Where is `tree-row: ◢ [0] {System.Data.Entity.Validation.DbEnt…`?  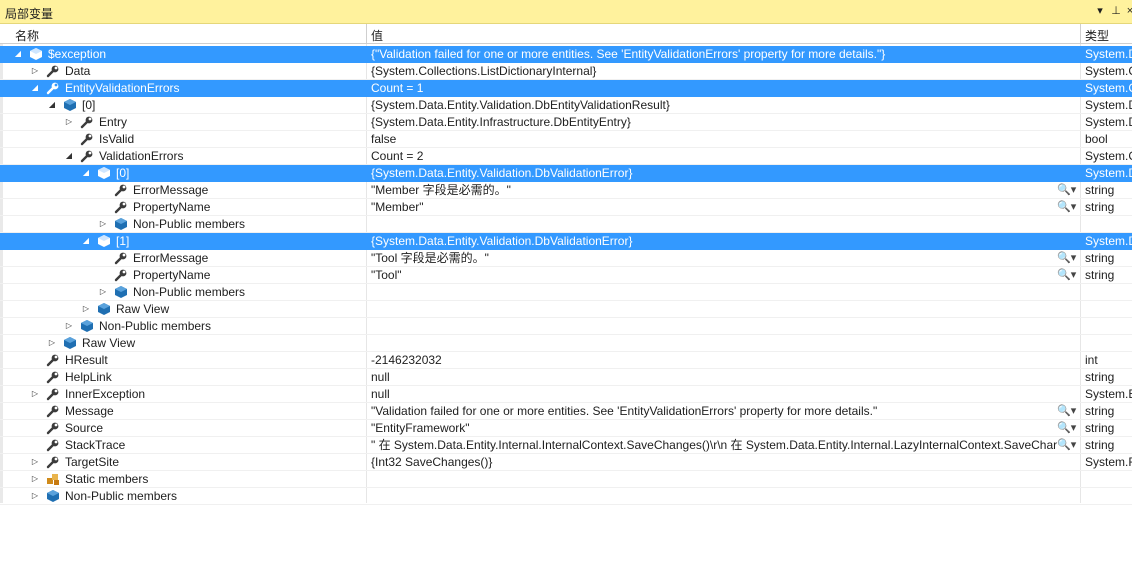
tree-row: ◢ [0] {System.Data.Entity.Validation.DbEnt… is located at coordinates (566, 105).